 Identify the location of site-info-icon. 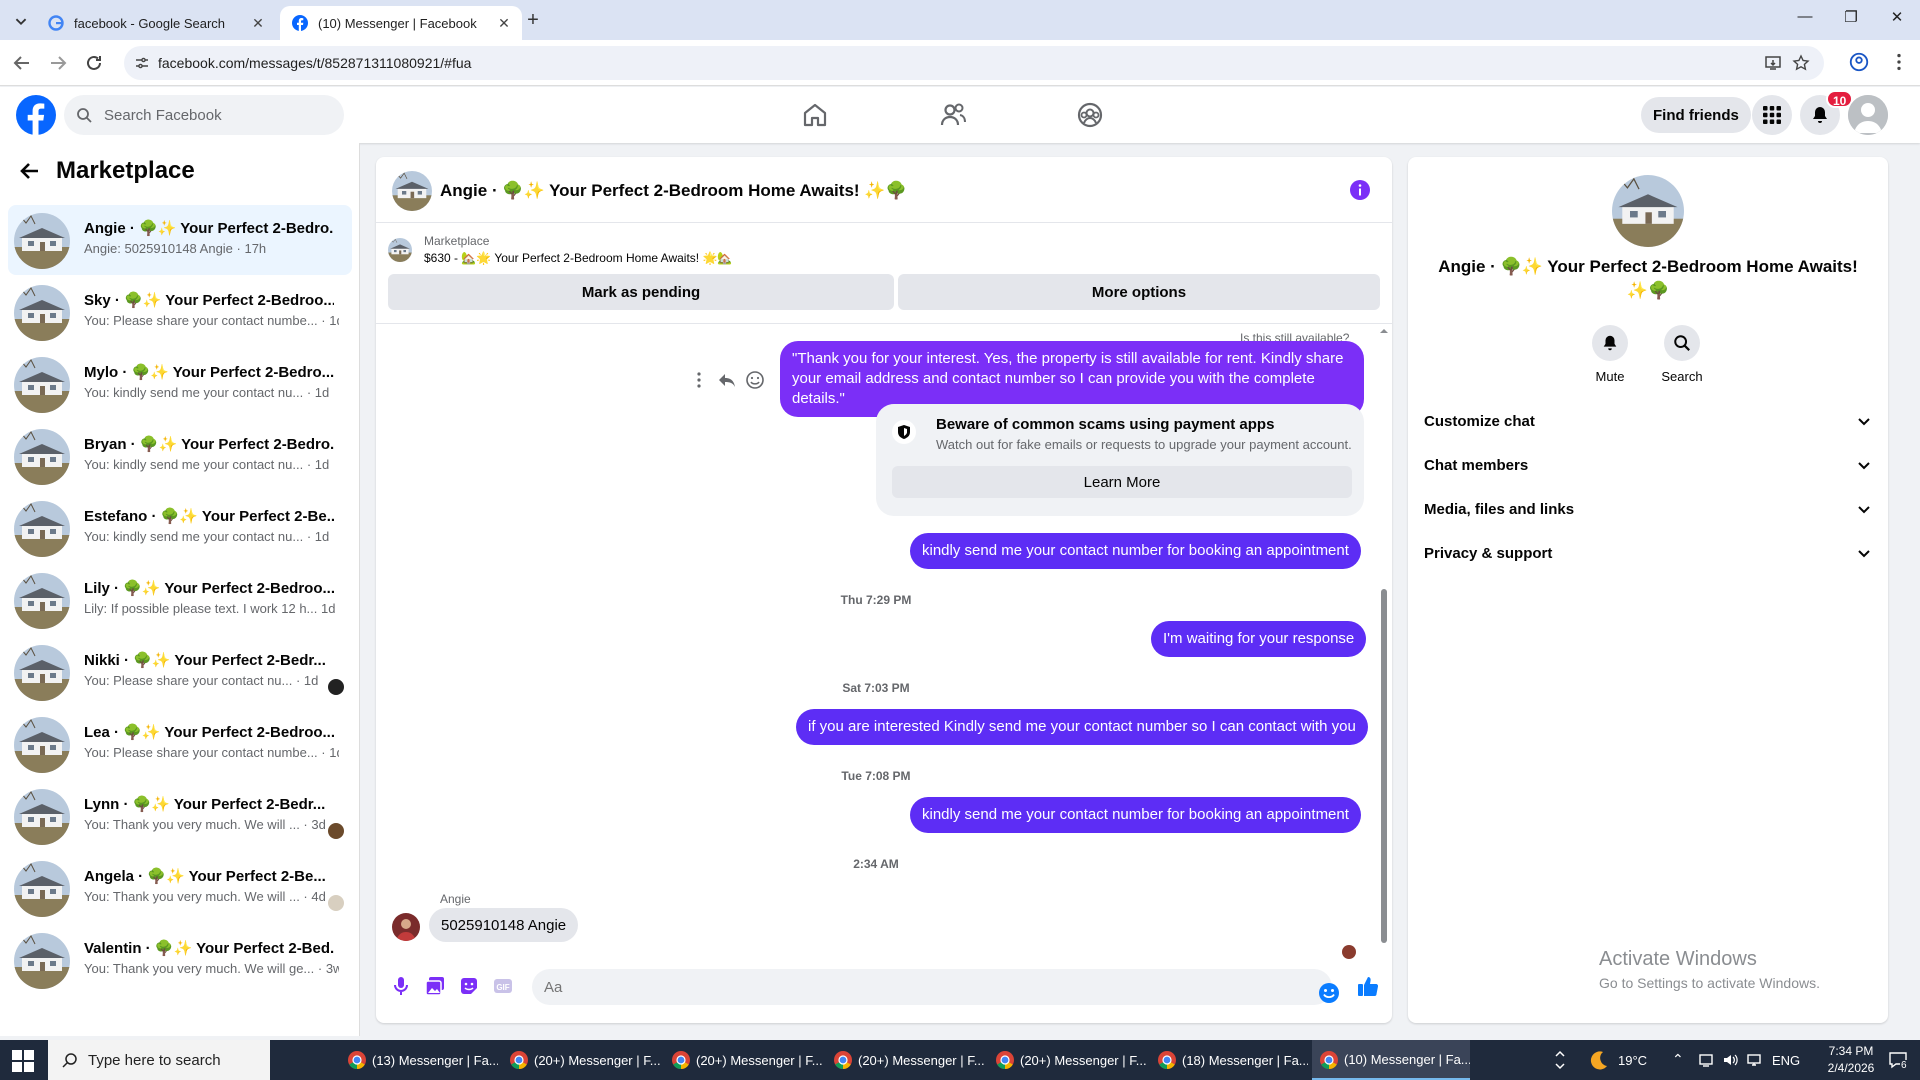
(142, 63).